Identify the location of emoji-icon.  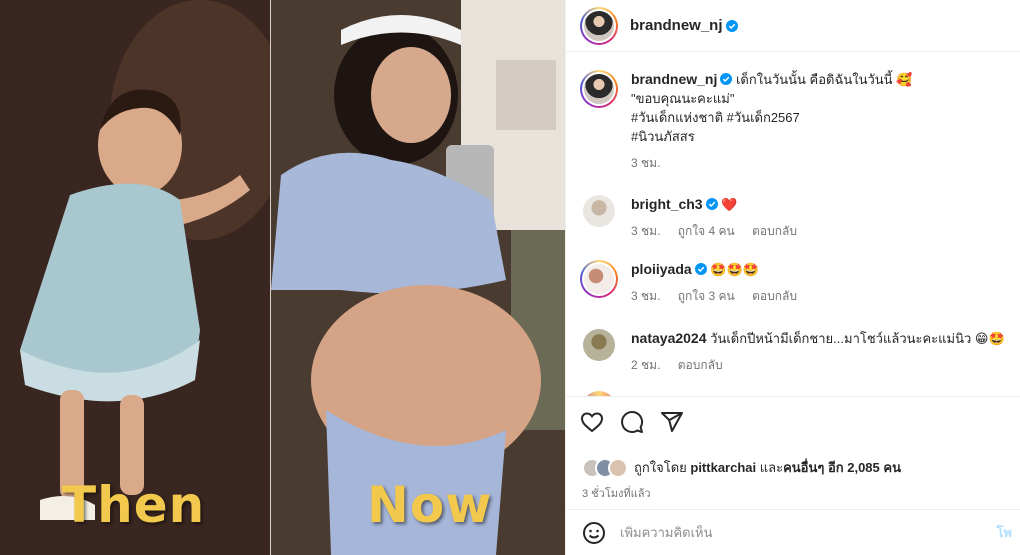
(594, 533).